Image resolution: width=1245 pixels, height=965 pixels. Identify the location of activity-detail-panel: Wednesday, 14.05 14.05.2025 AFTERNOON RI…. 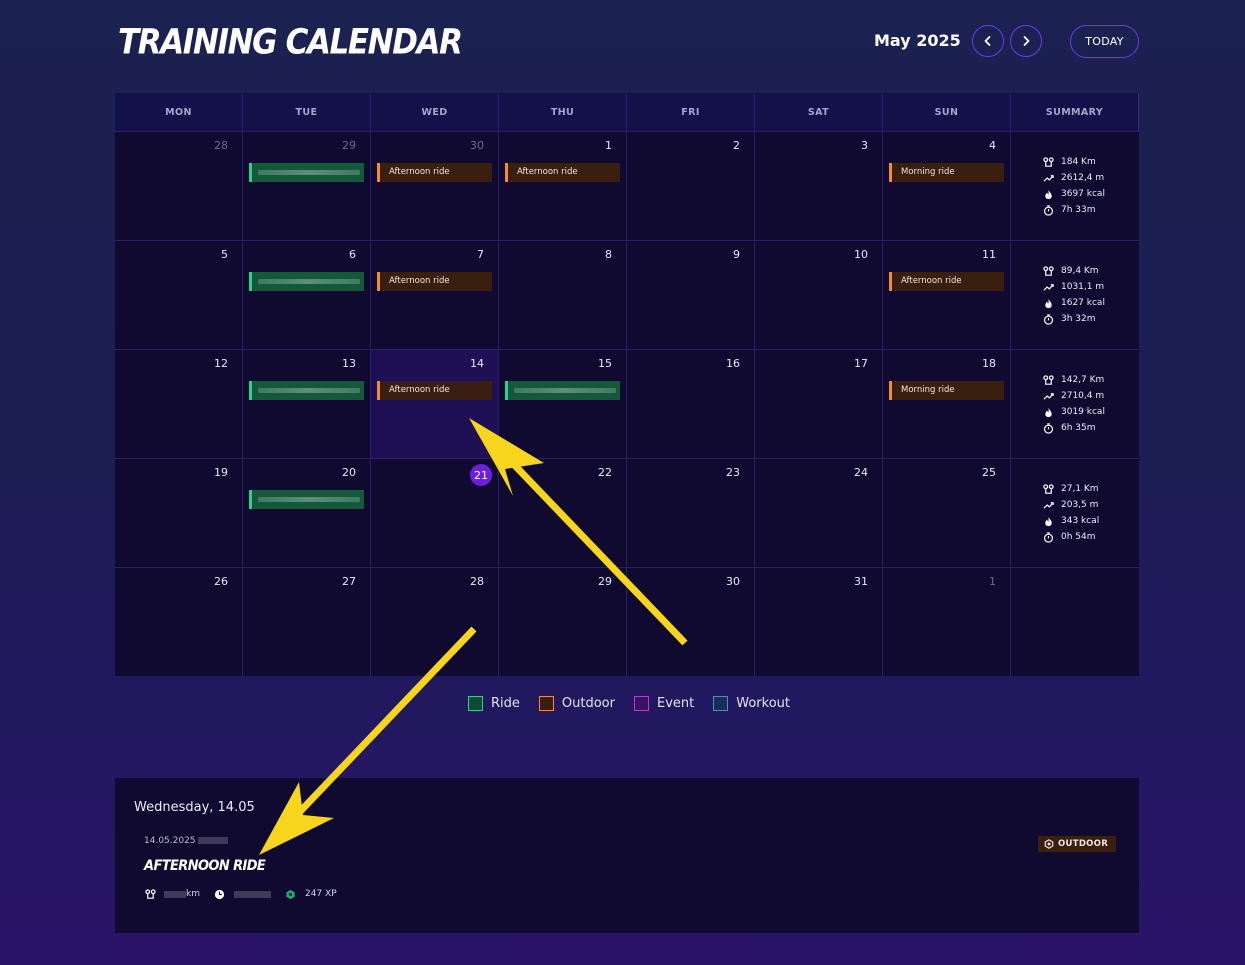
(627, 855).